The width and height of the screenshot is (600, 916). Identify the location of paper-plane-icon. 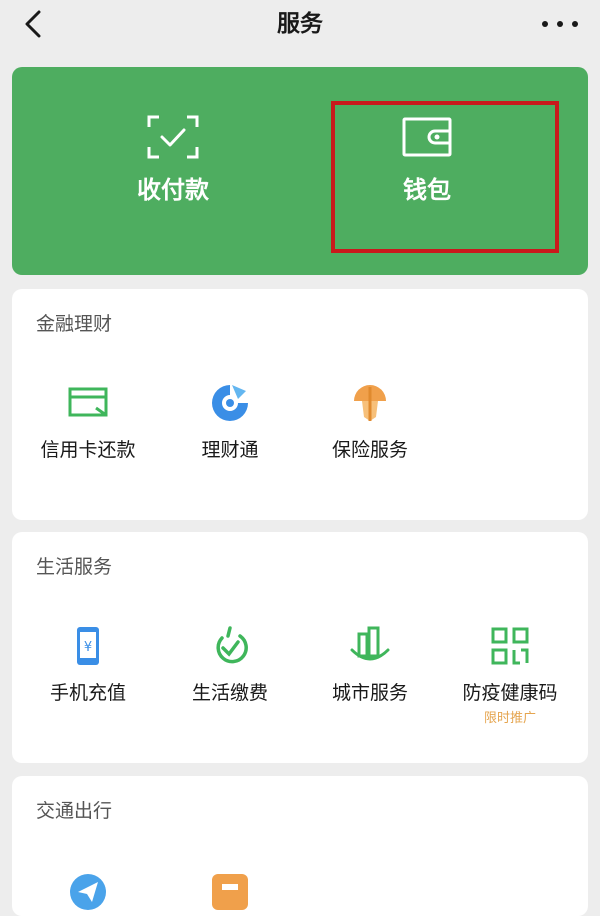
(88, 892).